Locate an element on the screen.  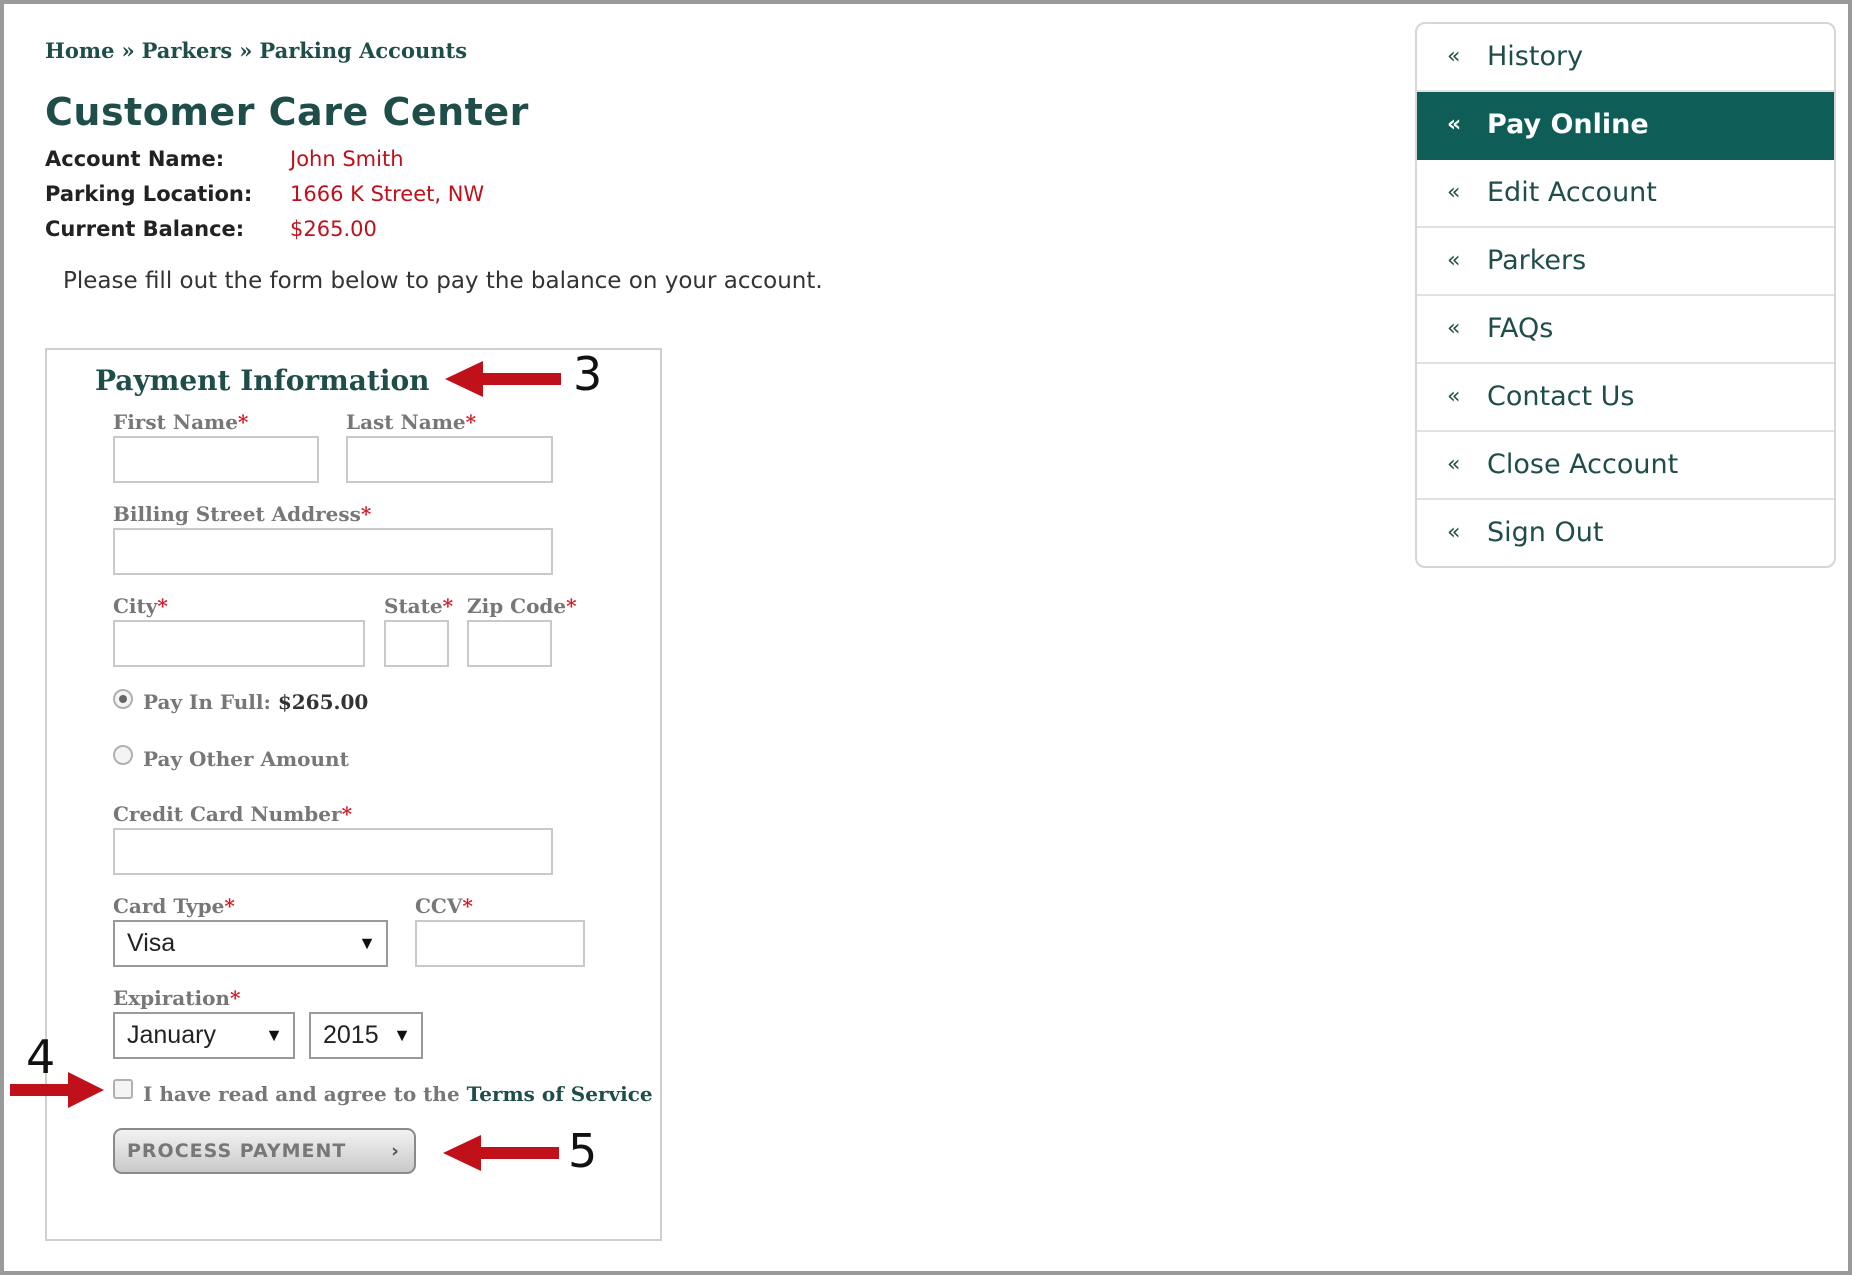
sidebar-item-label: FAQs is located at coordinates (1520, 328).